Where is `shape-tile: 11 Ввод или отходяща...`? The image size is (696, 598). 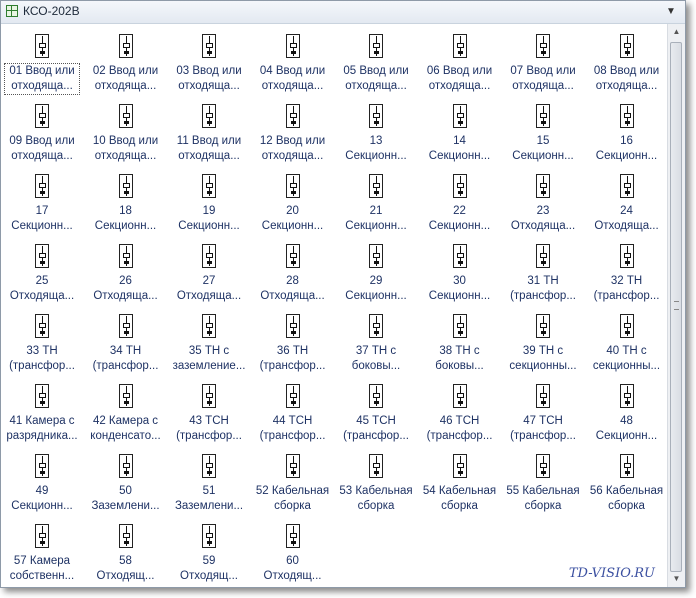 shape-tile: 11 Ввод или отходяща... is located at coordinates (209, 134).